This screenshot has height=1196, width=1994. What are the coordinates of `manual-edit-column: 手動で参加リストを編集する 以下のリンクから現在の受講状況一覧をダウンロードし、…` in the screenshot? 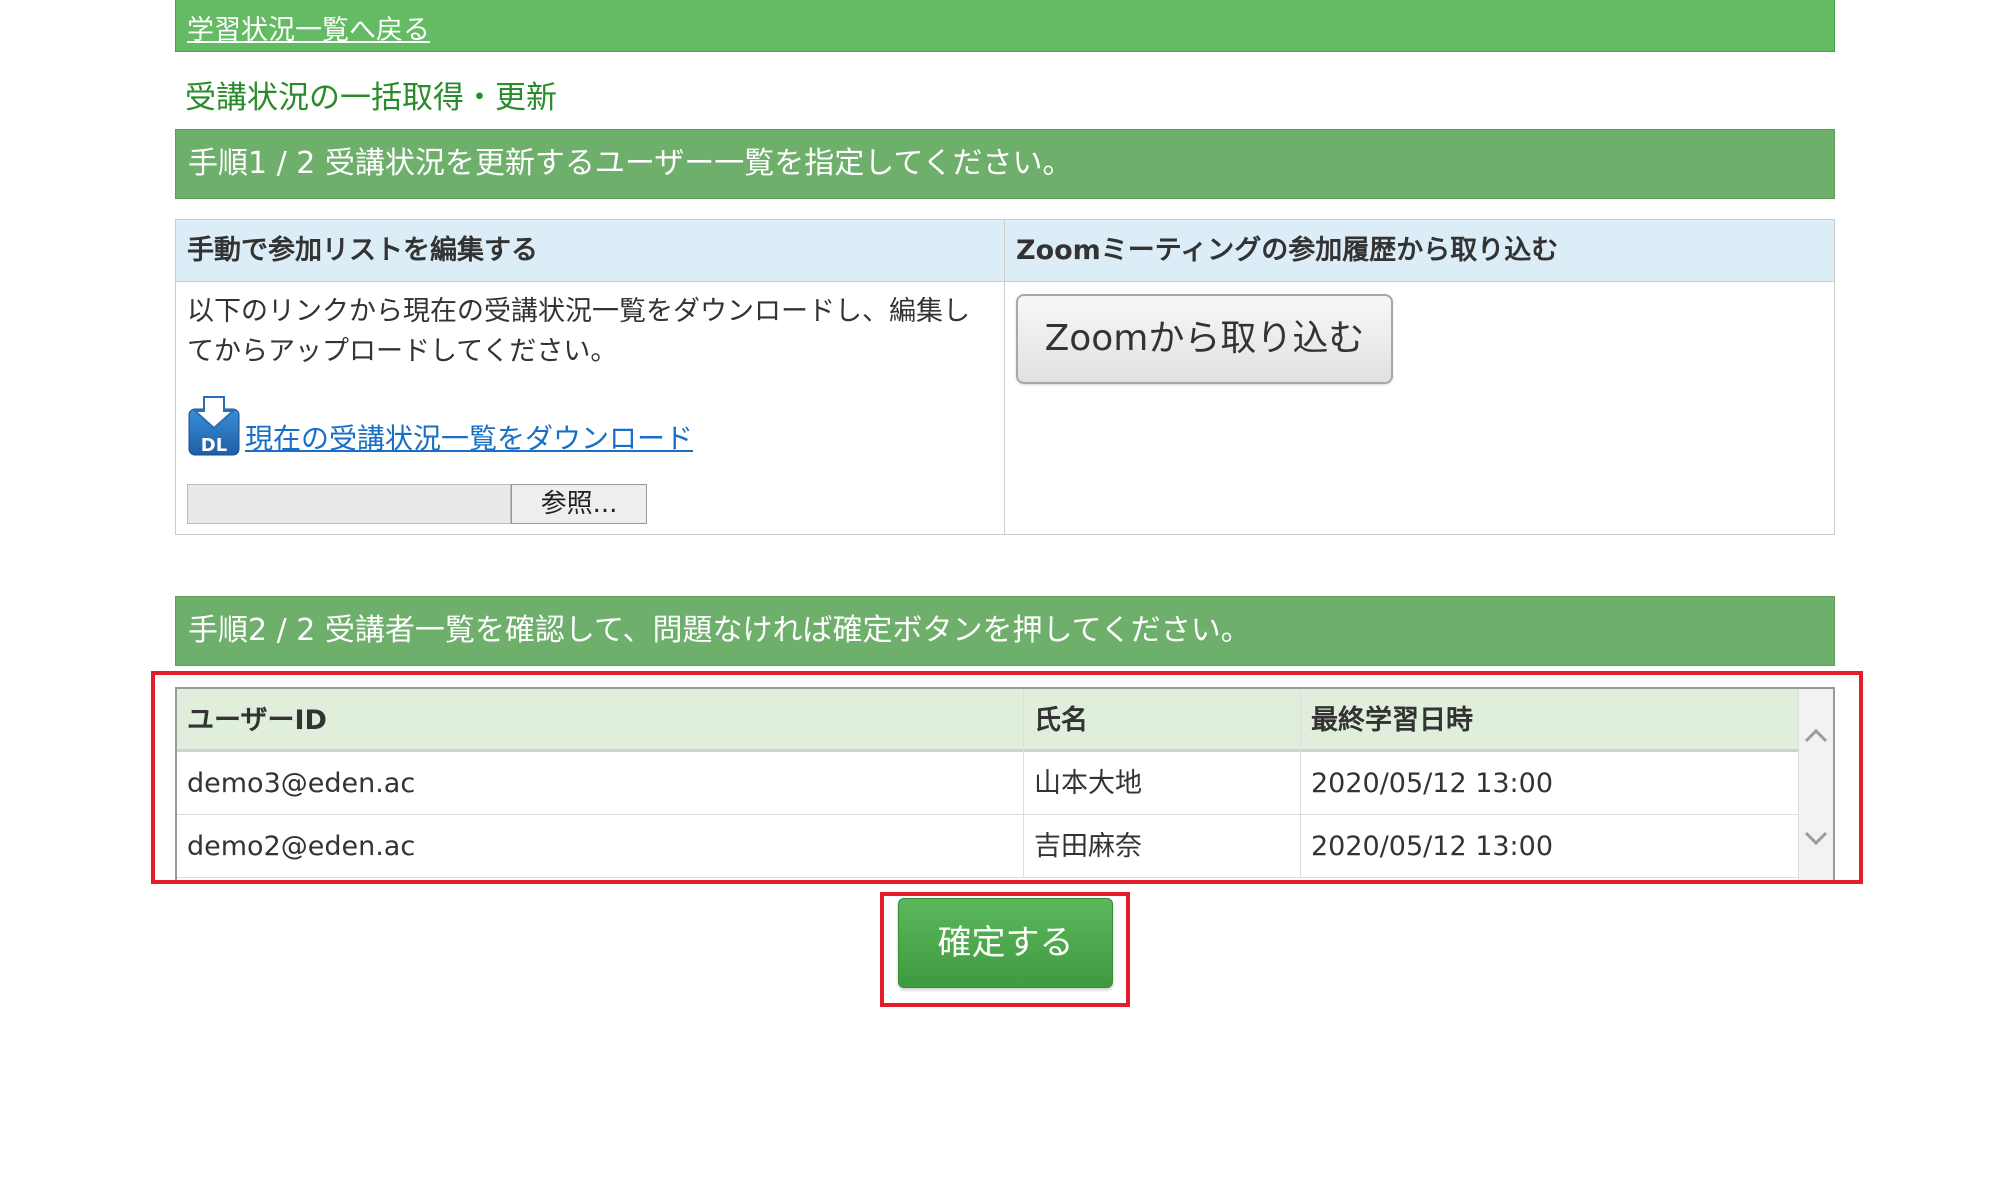 It's located at (590, 377).